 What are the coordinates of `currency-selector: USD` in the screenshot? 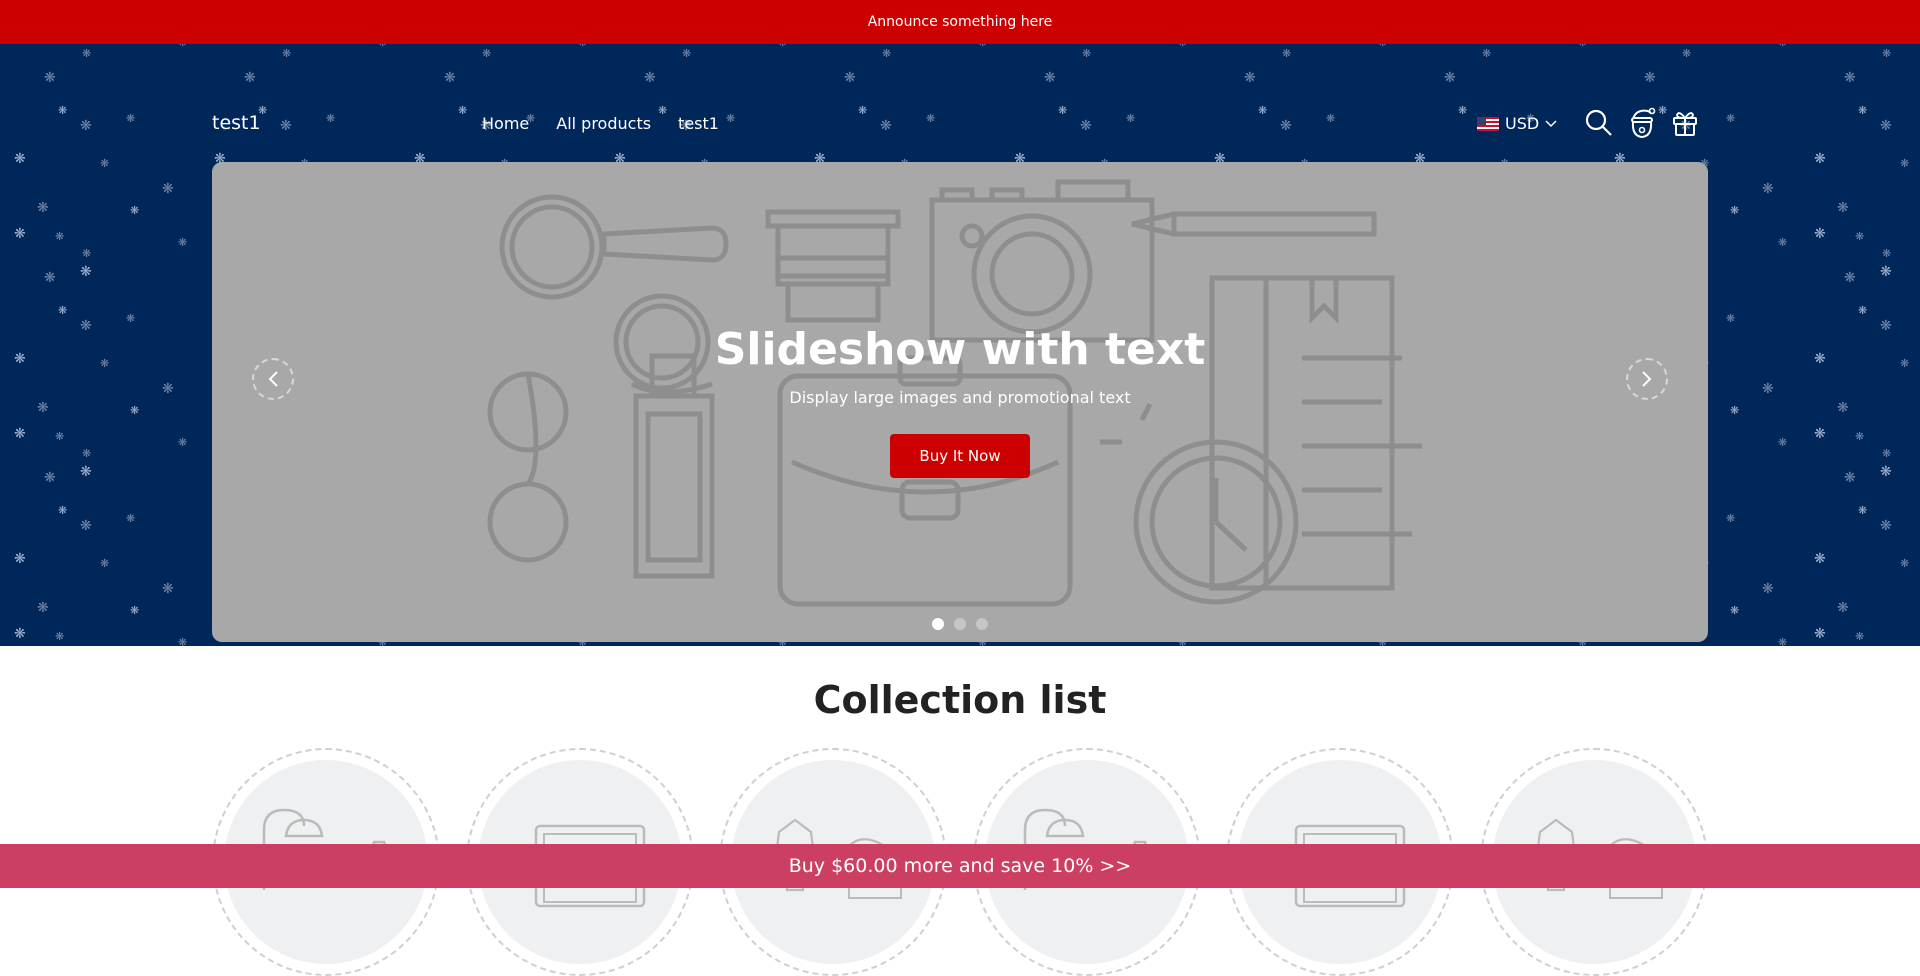 It's located at (1517, 123).